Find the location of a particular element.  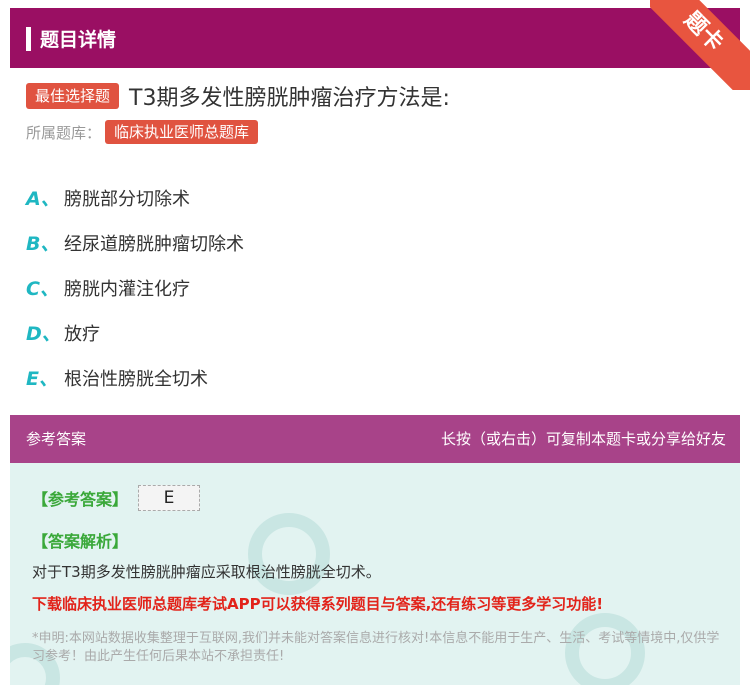

option-b: B、 经尿道膀胱肿瘤切除术 is located at coordinates (135, 242).